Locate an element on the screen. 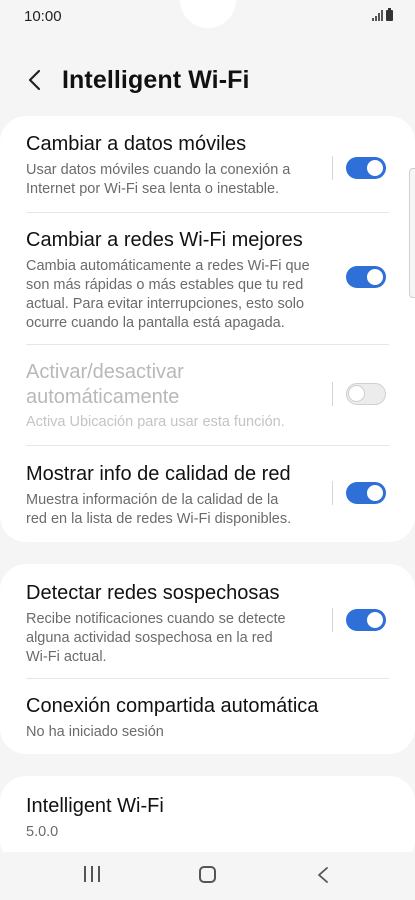 This screenshot has width=415, height=900. switch-mobile-data-toggle is located at coordinates (366, 168).